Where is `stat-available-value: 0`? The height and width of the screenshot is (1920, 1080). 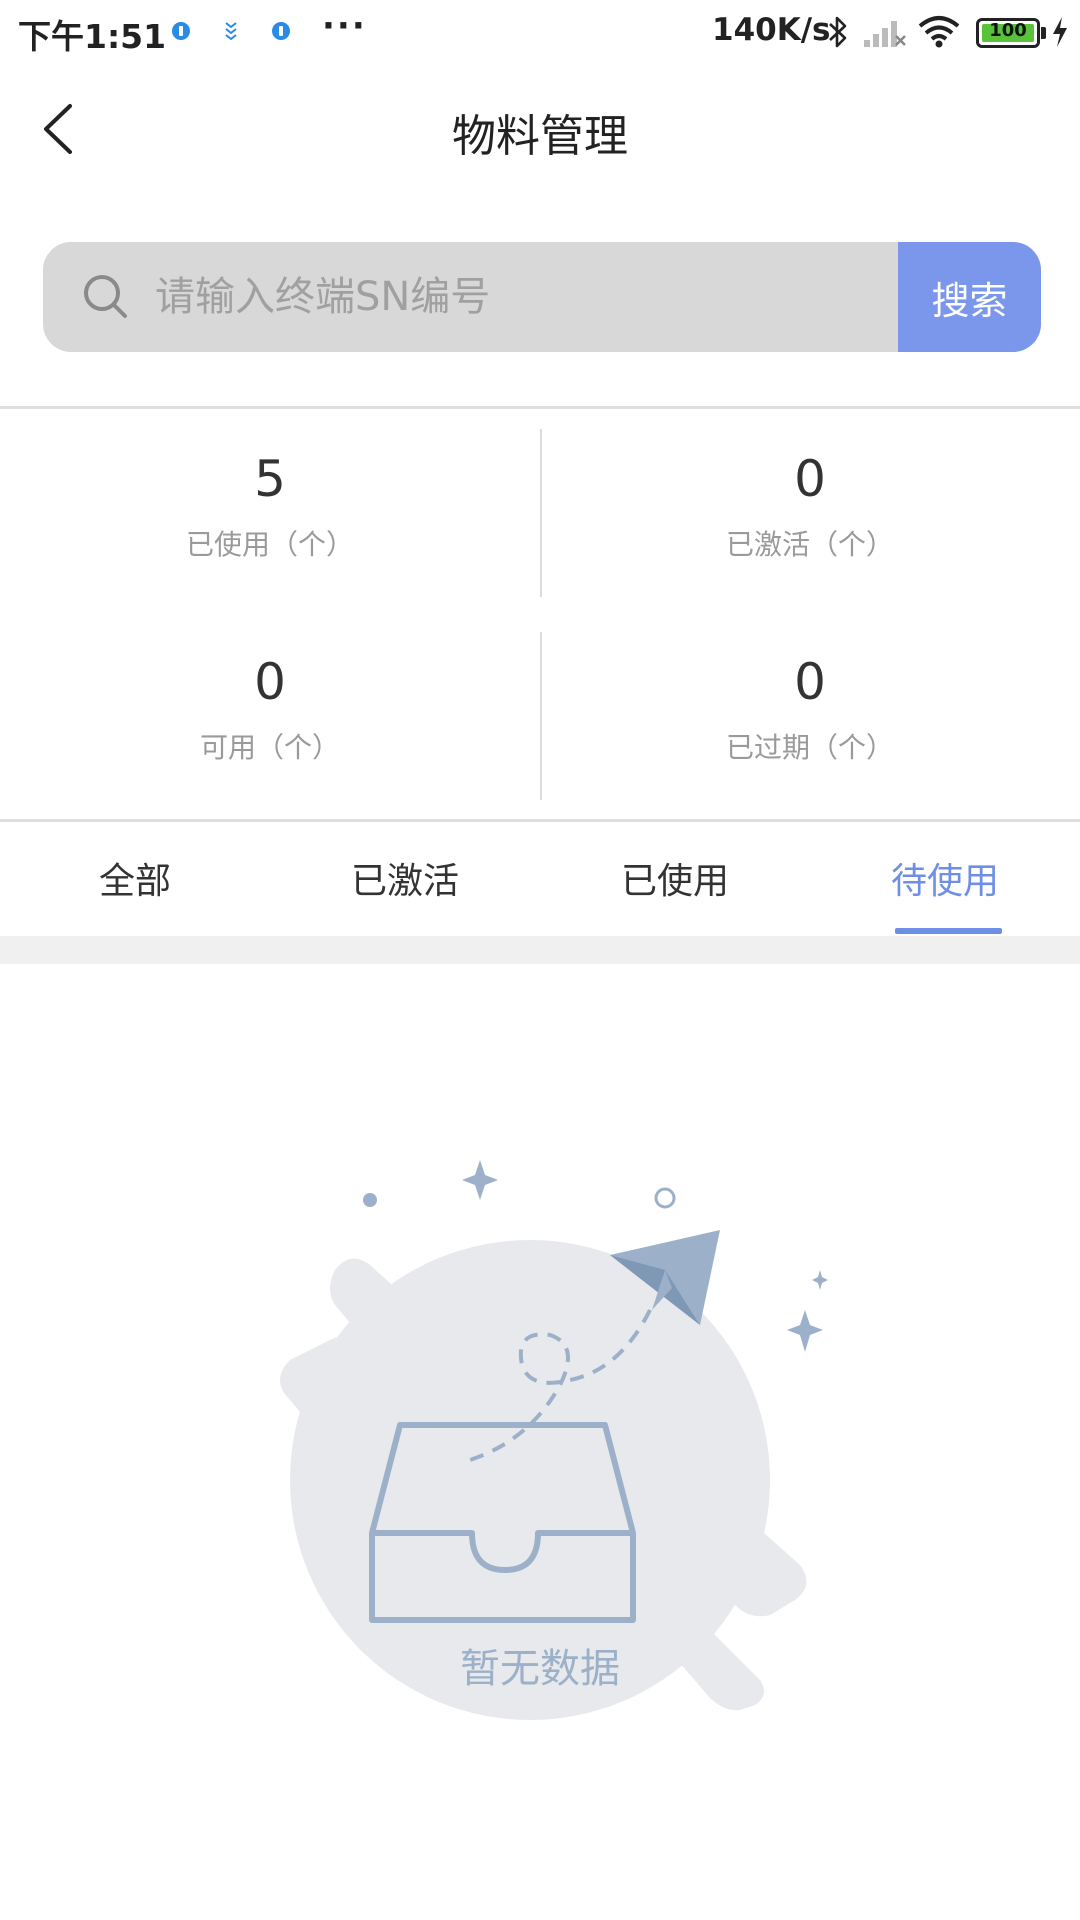
stat-available-value: 0 is located at coordinates (270, 682).